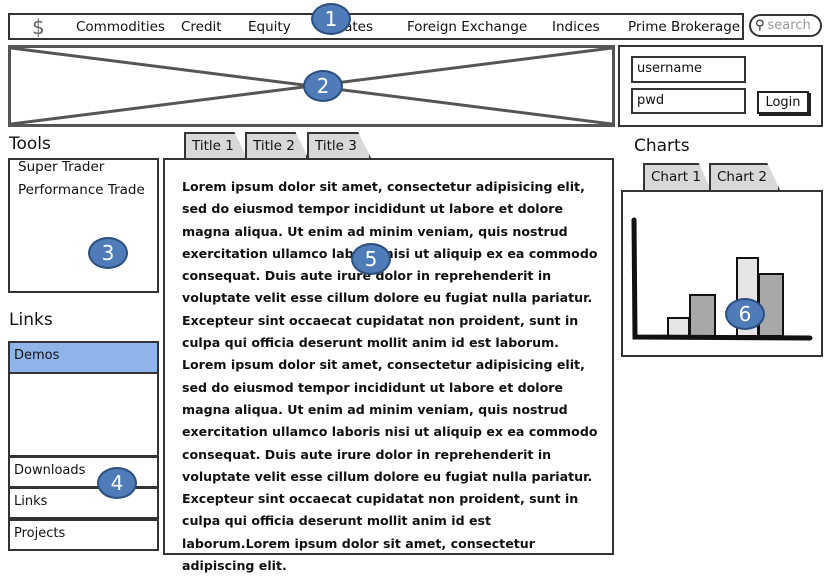  What do you see at coordinates (215, 145) in the screenshot?
I see `tab-title-1: Title 1` at bounding box center [215, 145].